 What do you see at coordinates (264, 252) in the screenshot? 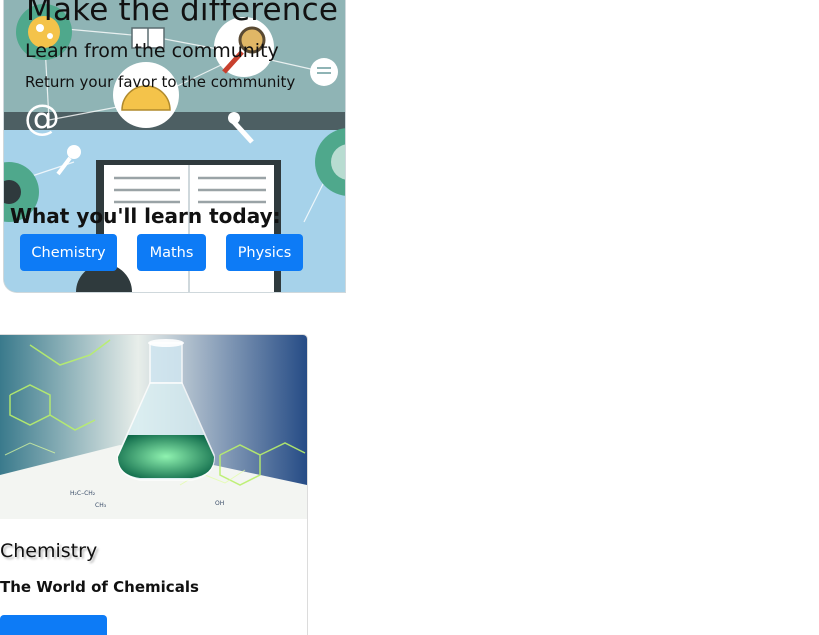
I see `physics-button: Physics` at bounding box center [264, 252].